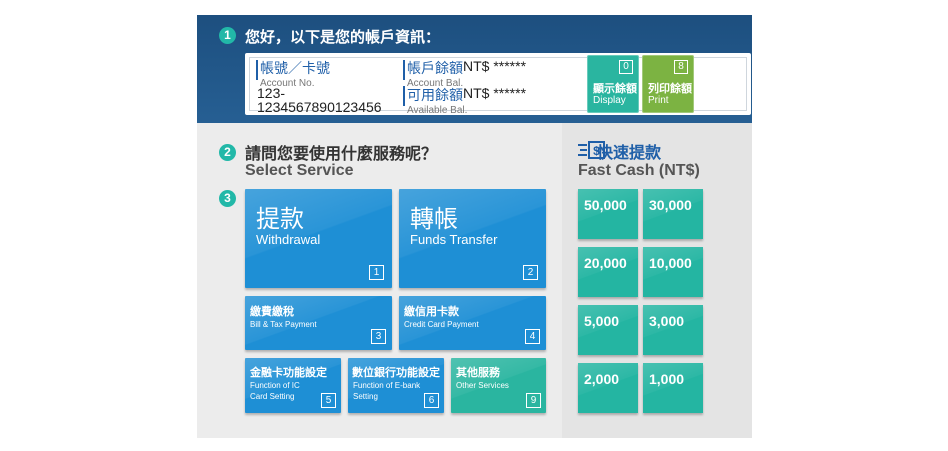  What do you see at coordinates (673, 272) in the screenshot?
I see `fast-cash-10000: 10,000` at bounding box center [673, 272].